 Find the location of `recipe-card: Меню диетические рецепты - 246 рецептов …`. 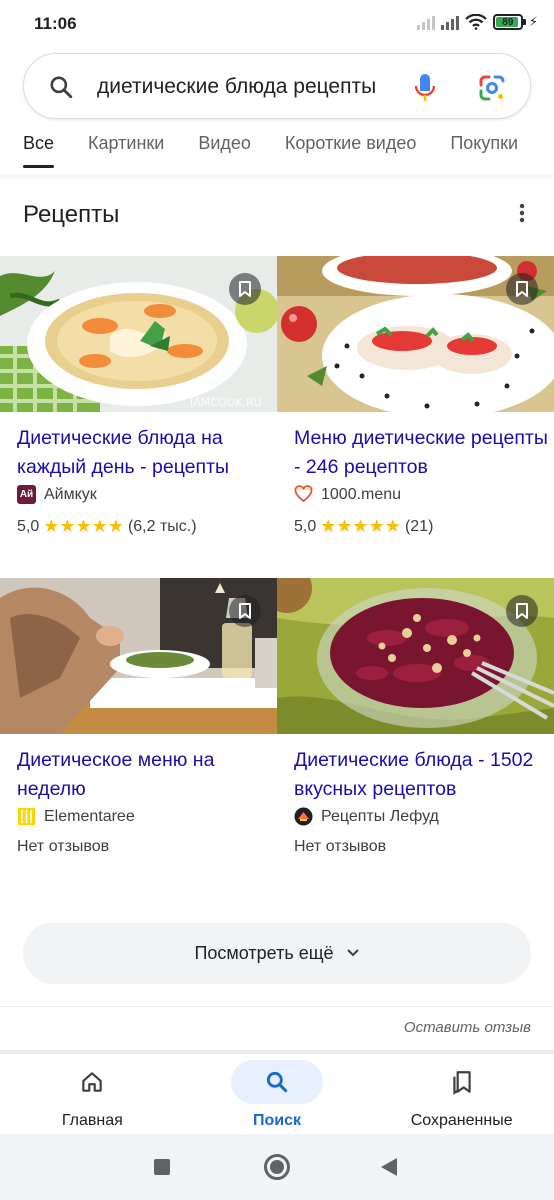

recipe-card: Меню диетические рецепты - 246 рецептов … is located at coordinates (415, 396).